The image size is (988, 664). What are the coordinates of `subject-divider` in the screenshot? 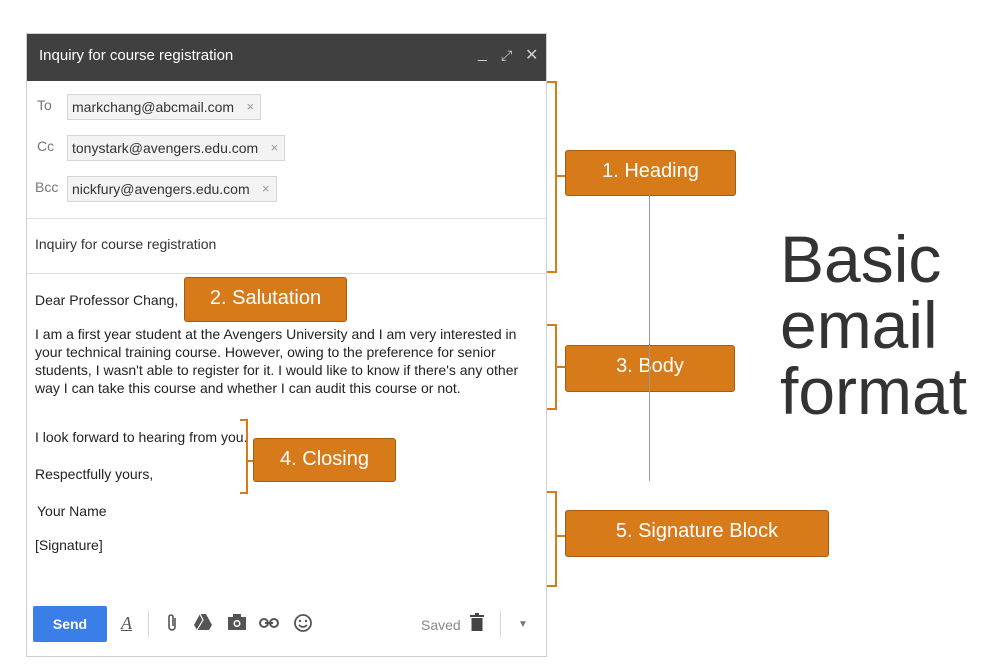 It's located at (286, 273).